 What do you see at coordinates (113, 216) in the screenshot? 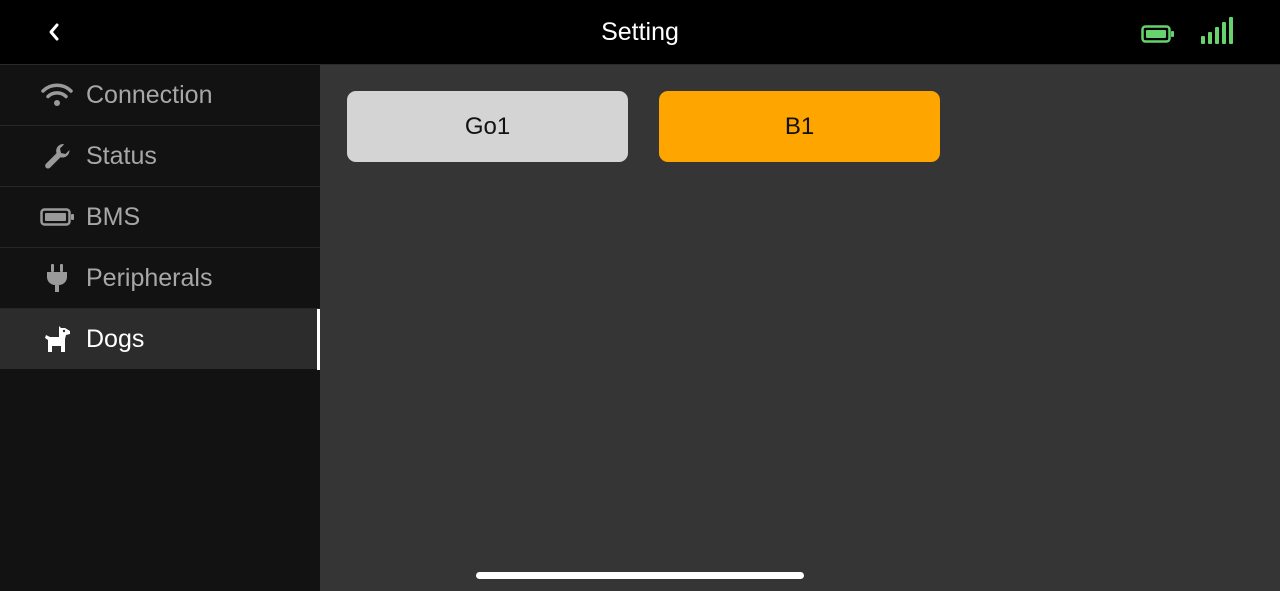
I see `sidebar-item-label: BMS` at bounding box center [113, 216].